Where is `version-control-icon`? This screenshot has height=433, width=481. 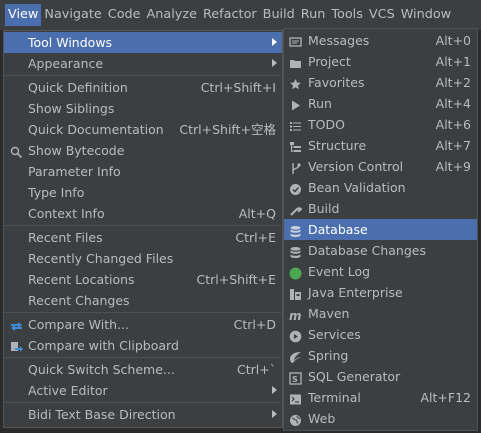 version-control-icon is located at coordinates (295, 167).